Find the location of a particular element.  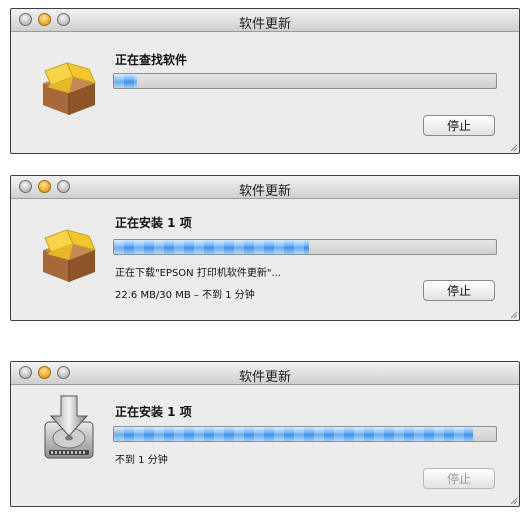

status-heading: 正在查找软件 is located at coordinates (151, 60).